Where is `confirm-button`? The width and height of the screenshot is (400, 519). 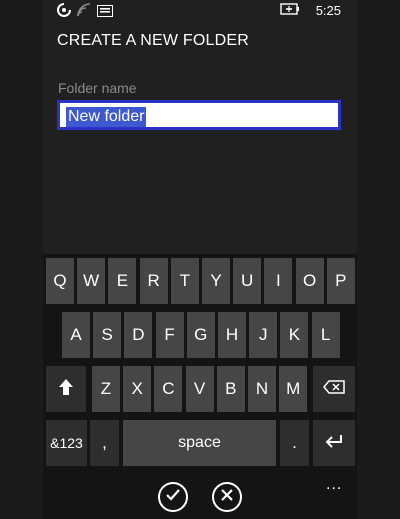
confirm-button is located at coordinates (173, 497).